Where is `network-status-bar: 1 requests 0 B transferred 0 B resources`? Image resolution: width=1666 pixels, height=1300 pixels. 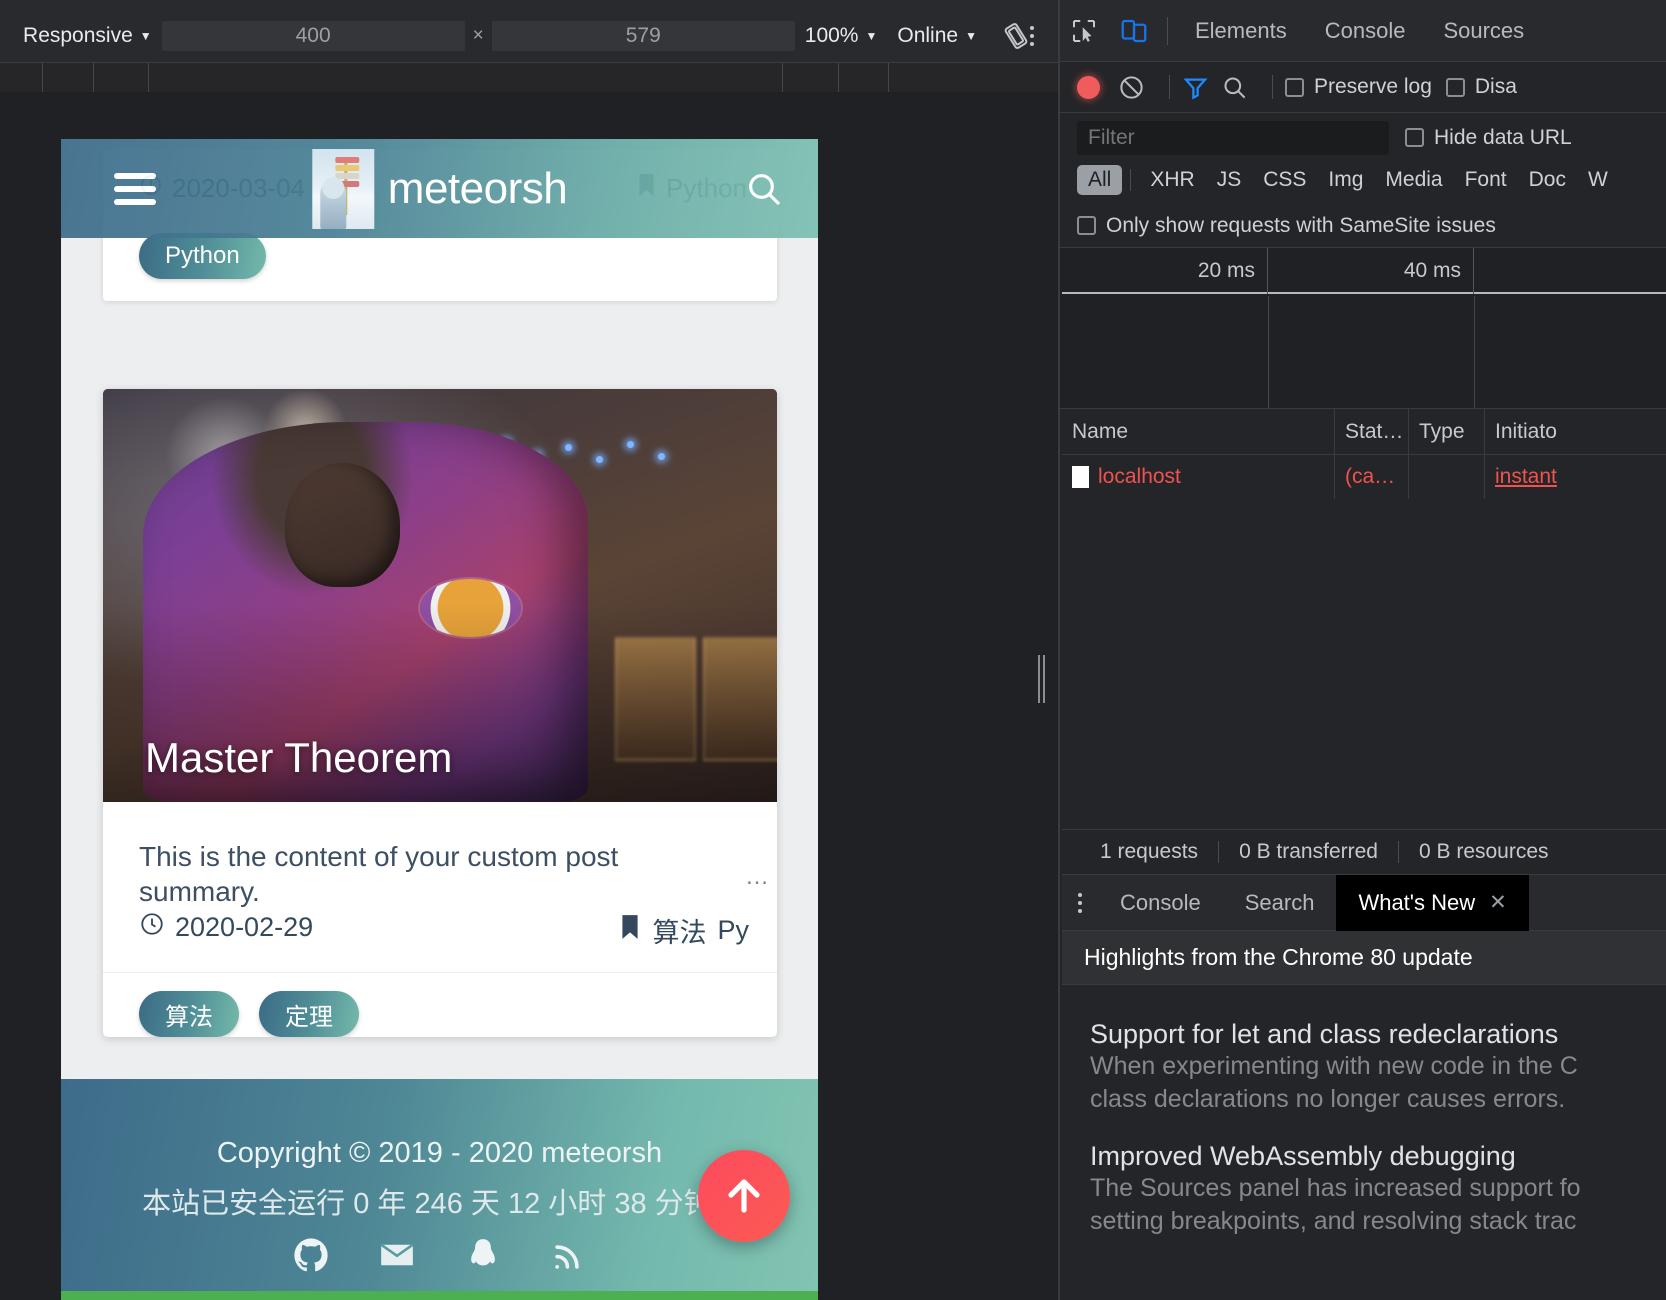 network-status-bar: 1 requests 0 B transferred 0 B resources is located at coordinates (1364, 852).